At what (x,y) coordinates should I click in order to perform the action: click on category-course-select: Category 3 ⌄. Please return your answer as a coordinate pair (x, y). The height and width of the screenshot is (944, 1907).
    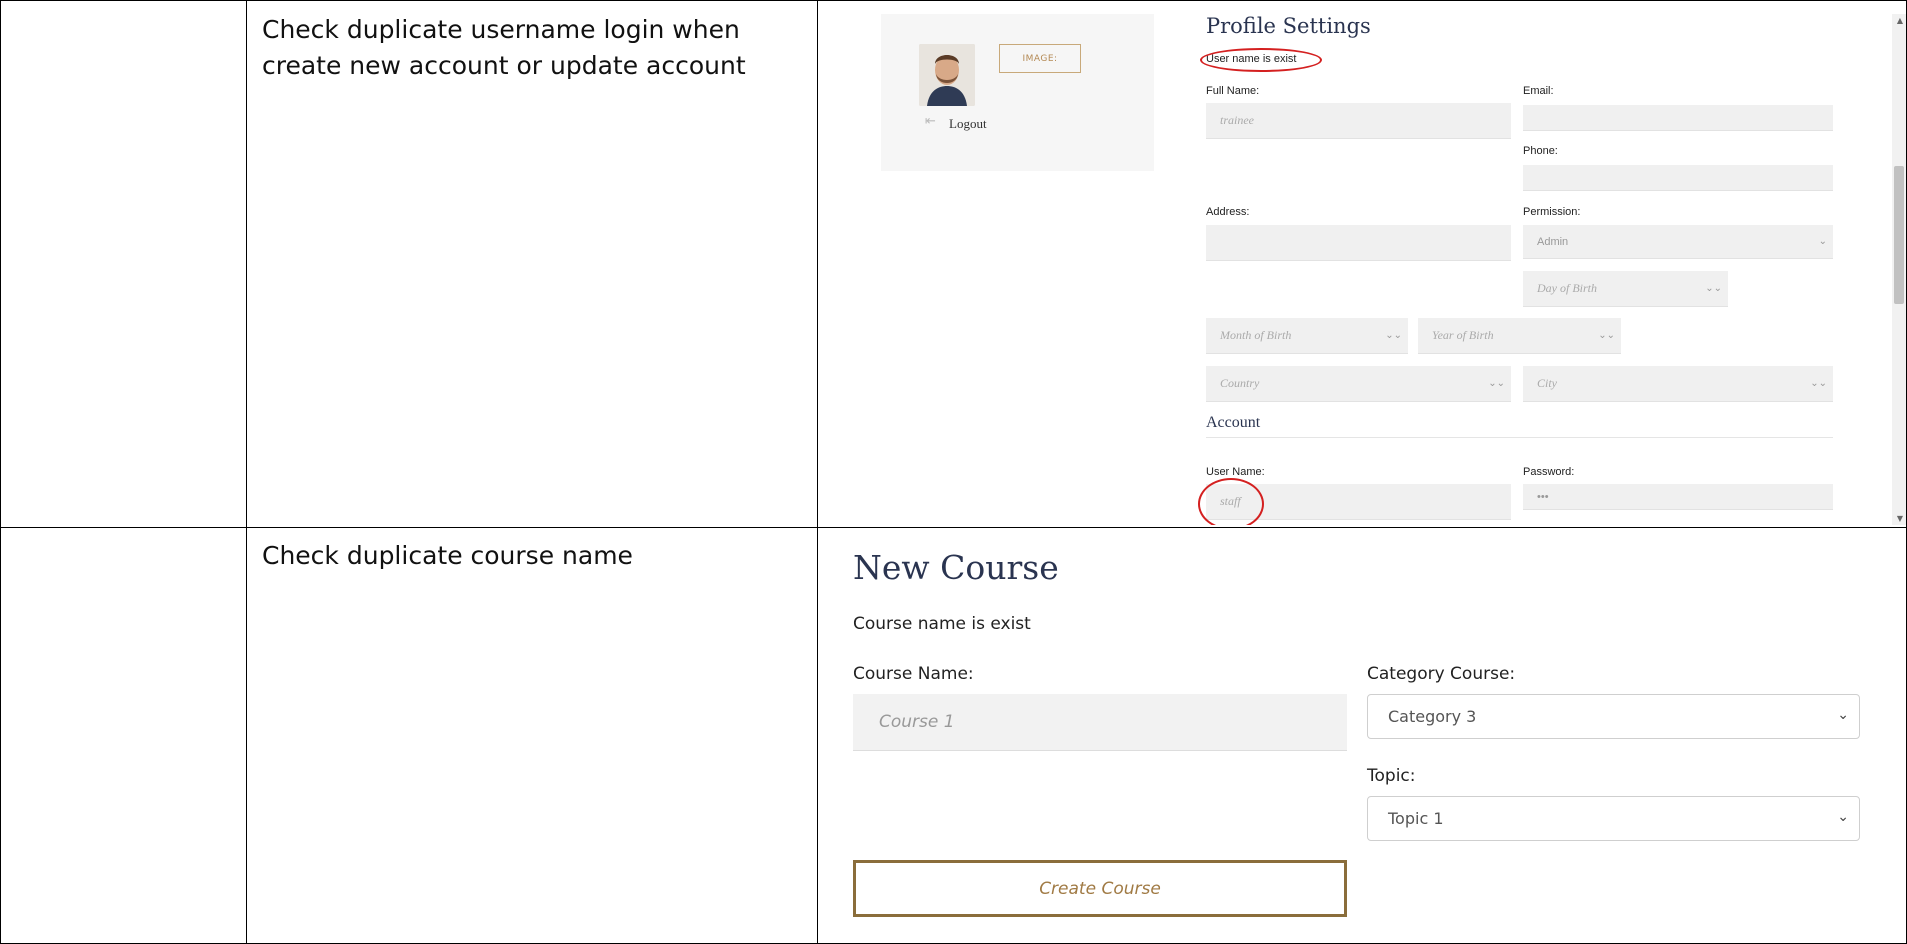
    Looking at the image, I should click on (1613, 716).